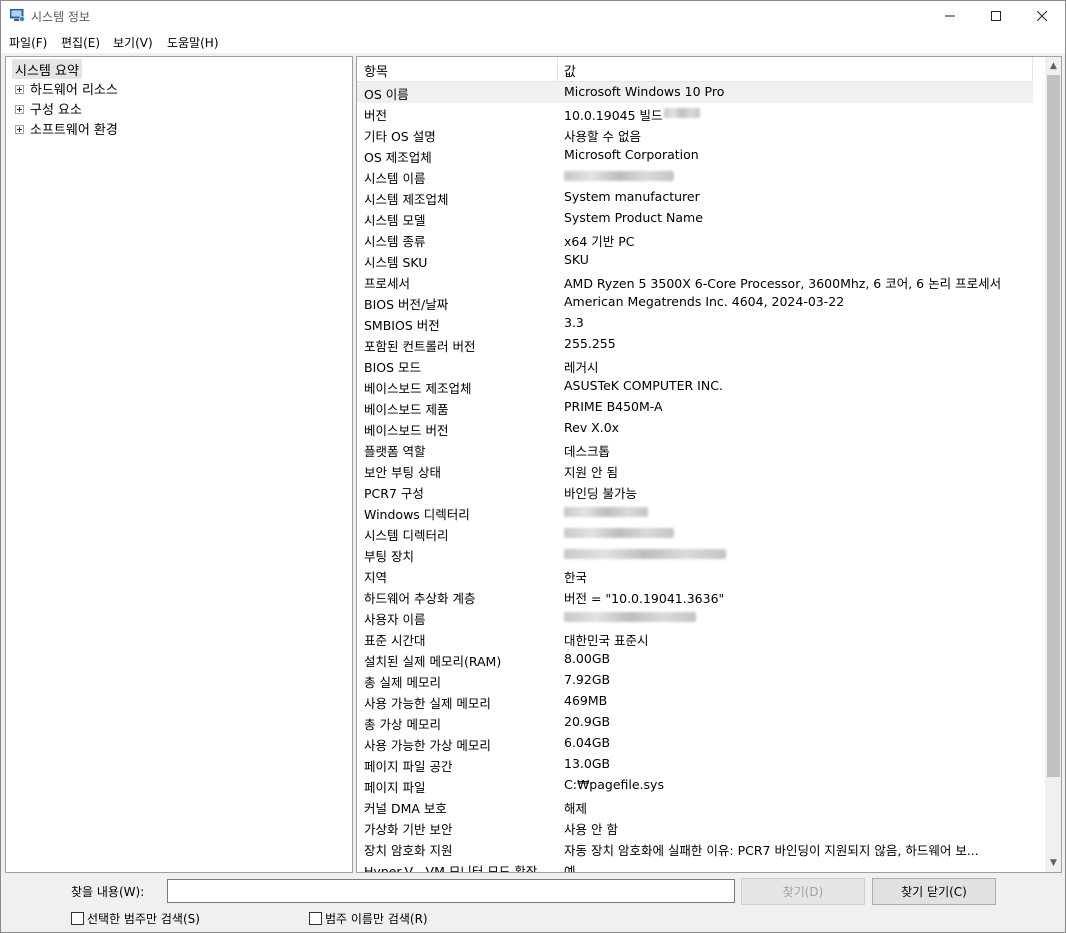 This screenshot has height=933, width=1066. What do you see at coordinates (695, 134) in the screenshot?
I see `table-row: 기타 OS 설명 사용할 수 없음` at bounding box center [695, 134].